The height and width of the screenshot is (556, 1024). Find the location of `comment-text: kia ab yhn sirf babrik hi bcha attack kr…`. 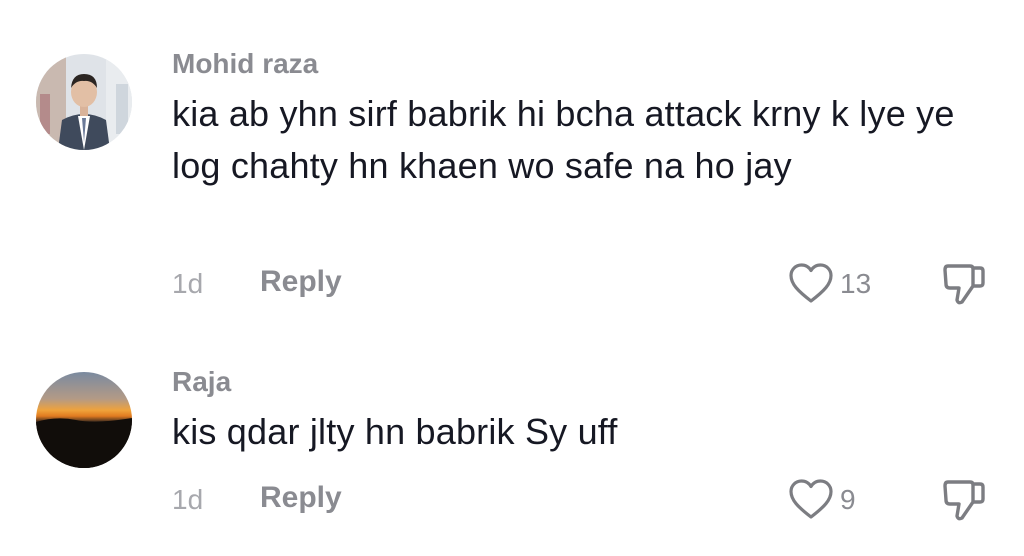

comment-text: kia ab yhn sirf babrik hi bcha attack kr… is located at coordinates (563, 139).